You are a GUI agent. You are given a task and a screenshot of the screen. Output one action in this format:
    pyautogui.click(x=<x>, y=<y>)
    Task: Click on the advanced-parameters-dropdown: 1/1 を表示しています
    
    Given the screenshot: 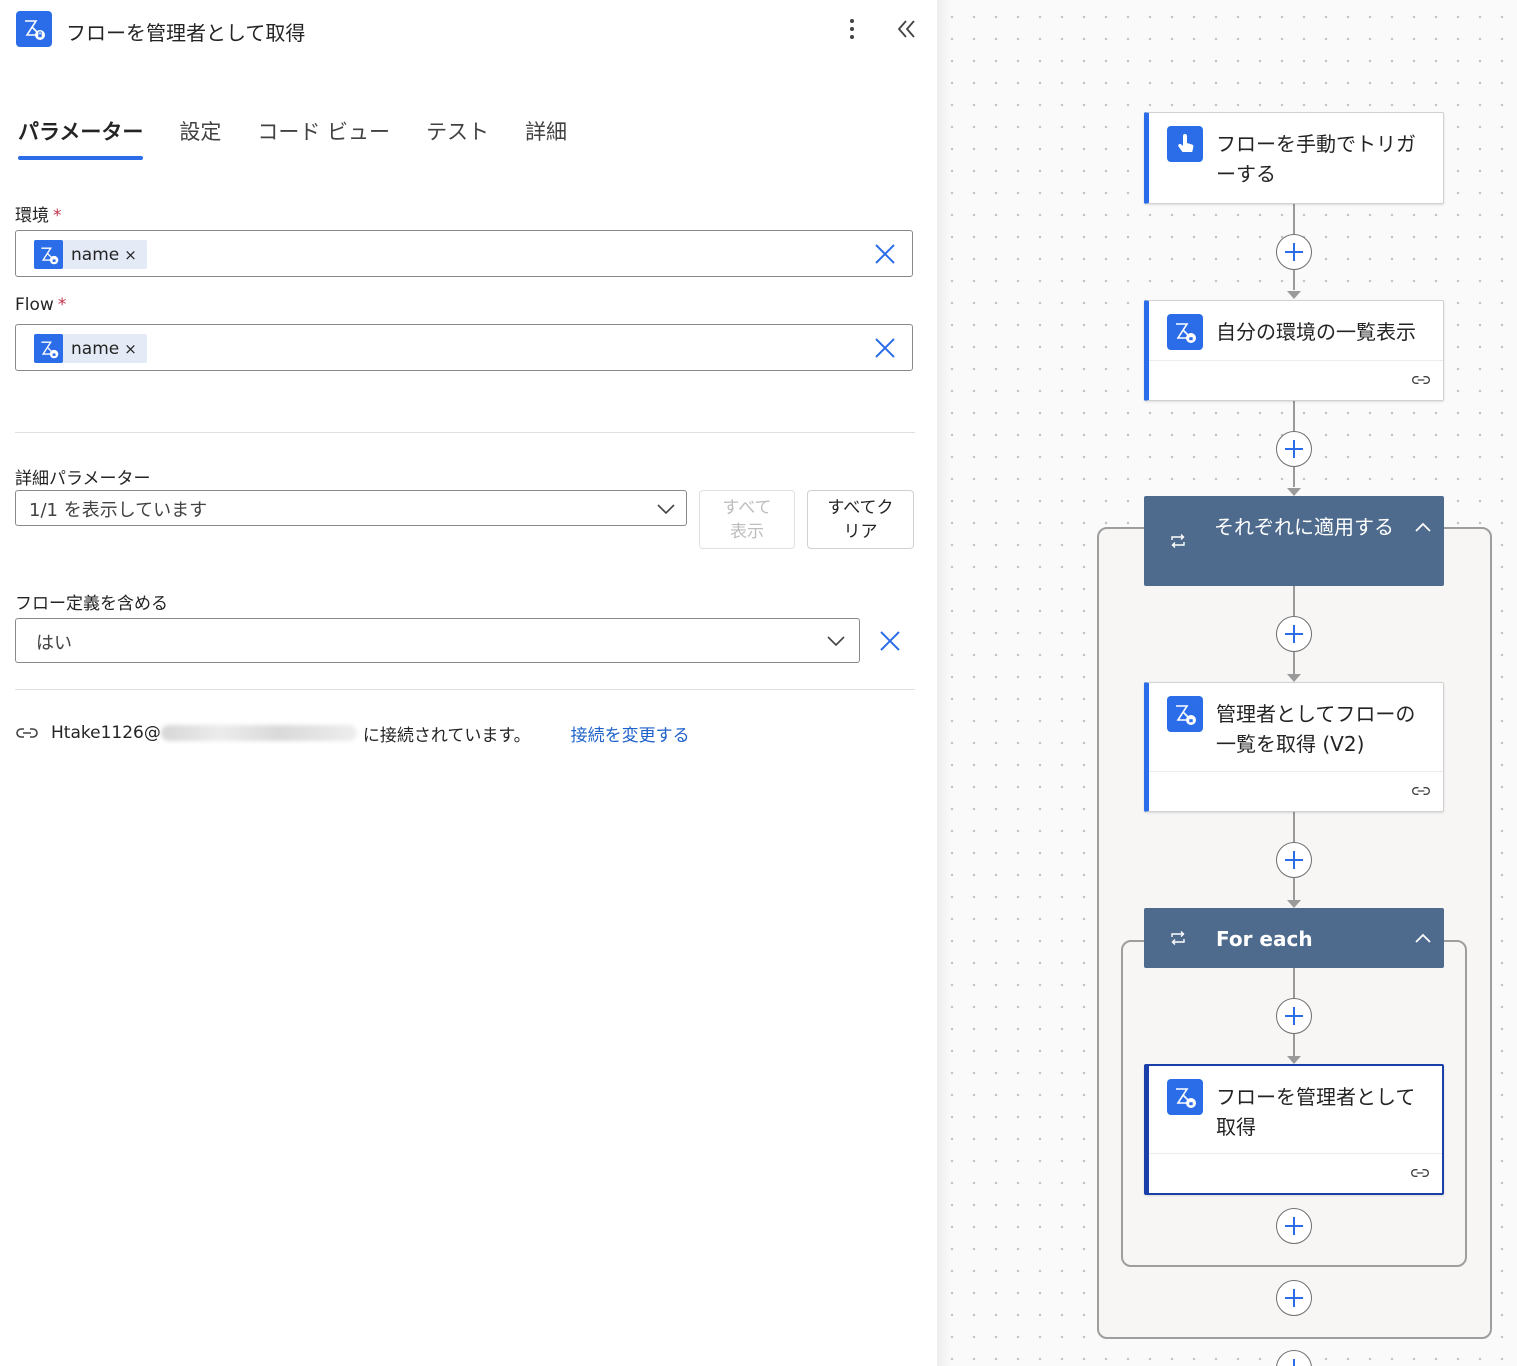 What is the action you would take?
    pyautogui.click(x=351, y=508)
    